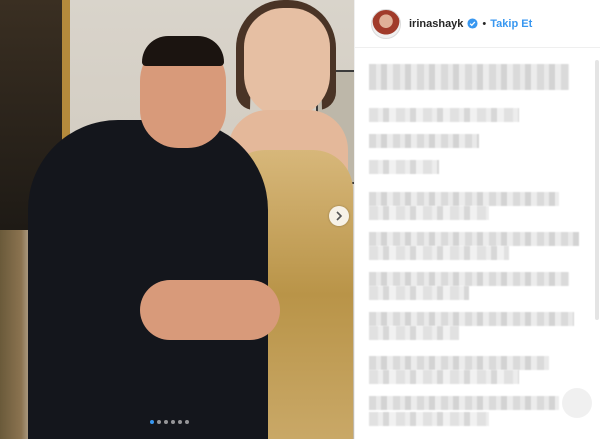  Describe the element at coordinates (183, 51) in the screenshot. I see `photo-person-hair` at that location.